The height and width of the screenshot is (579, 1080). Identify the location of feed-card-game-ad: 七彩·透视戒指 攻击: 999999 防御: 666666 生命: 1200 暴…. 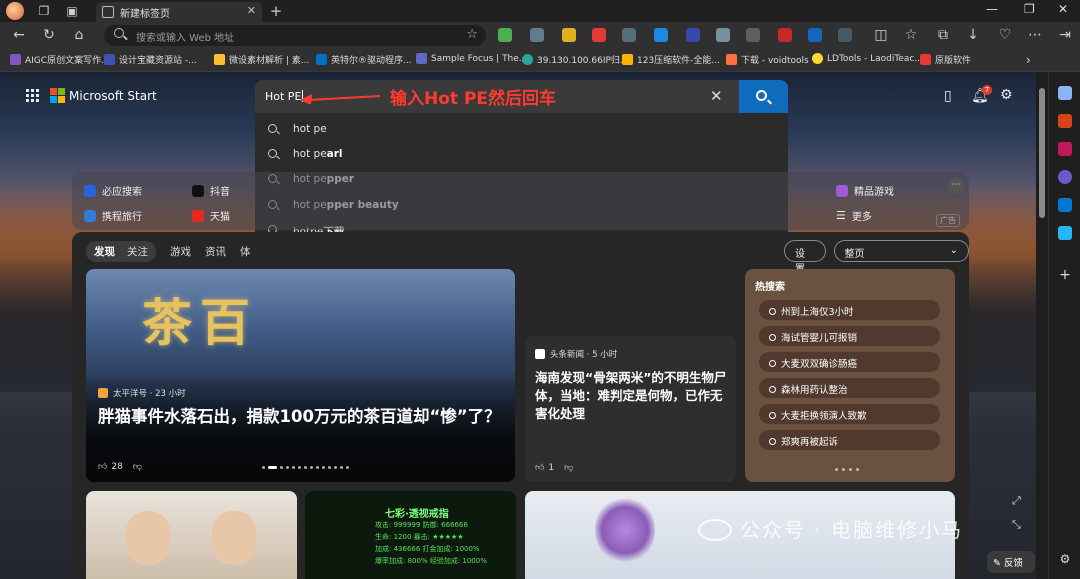
(410, 535).